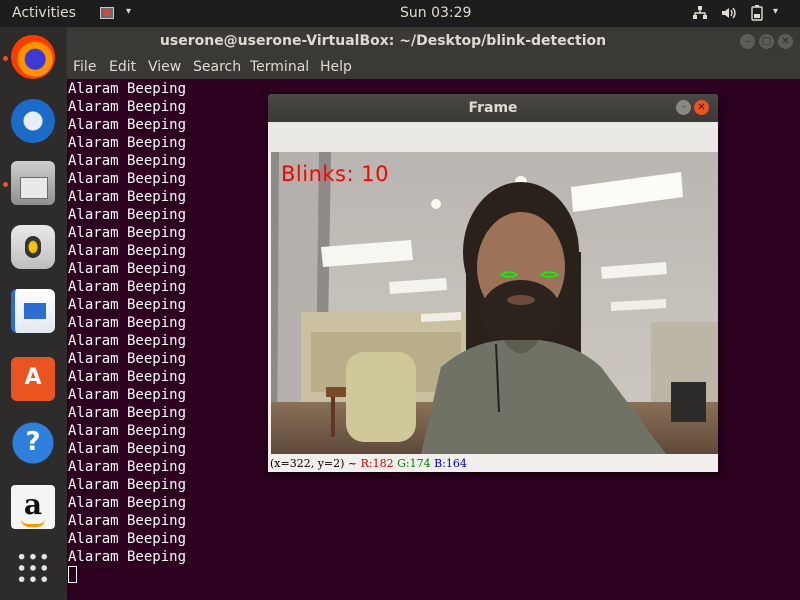 The image size is (800, 600). I want to click on blink-counter: Blinks: 10, so click(335, 174).